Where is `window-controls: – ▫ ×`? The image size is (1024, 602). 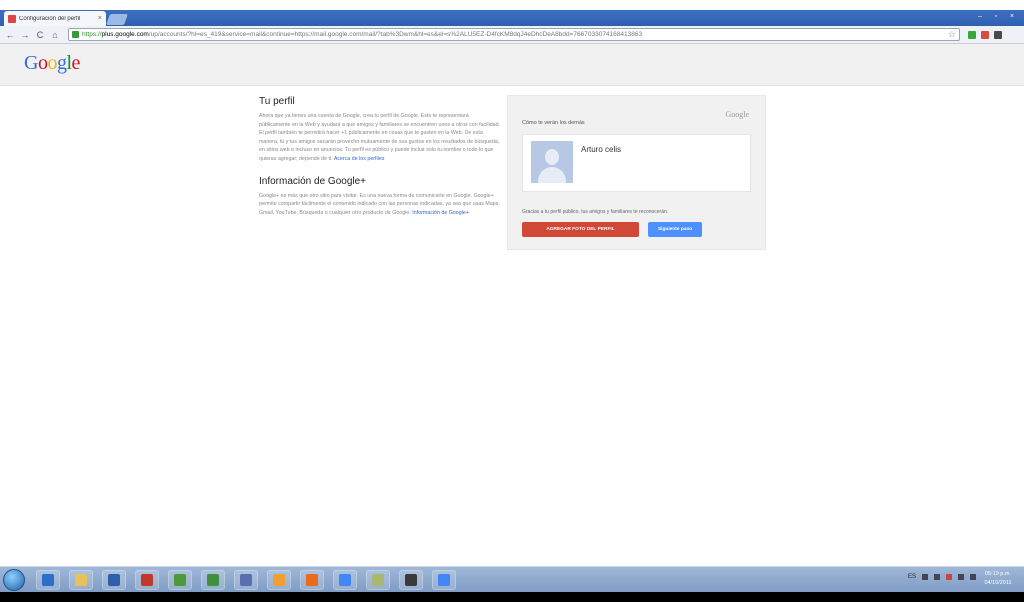
window-controls: – ▫ × is located at coordinates (996, 16).